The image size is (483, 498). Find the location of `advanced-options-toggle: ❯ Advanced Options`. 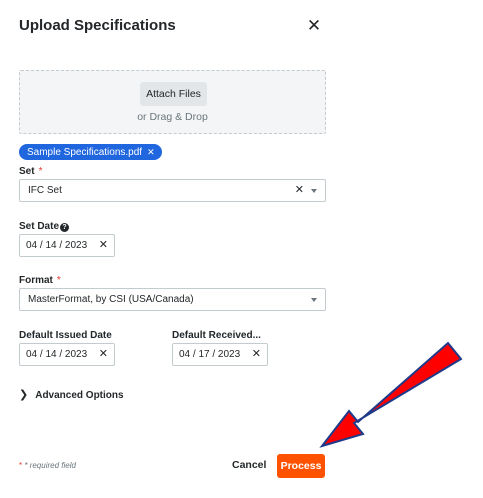

advanced-options-toggle: ❯ Advanced Options is located at coordinates (71, 394).